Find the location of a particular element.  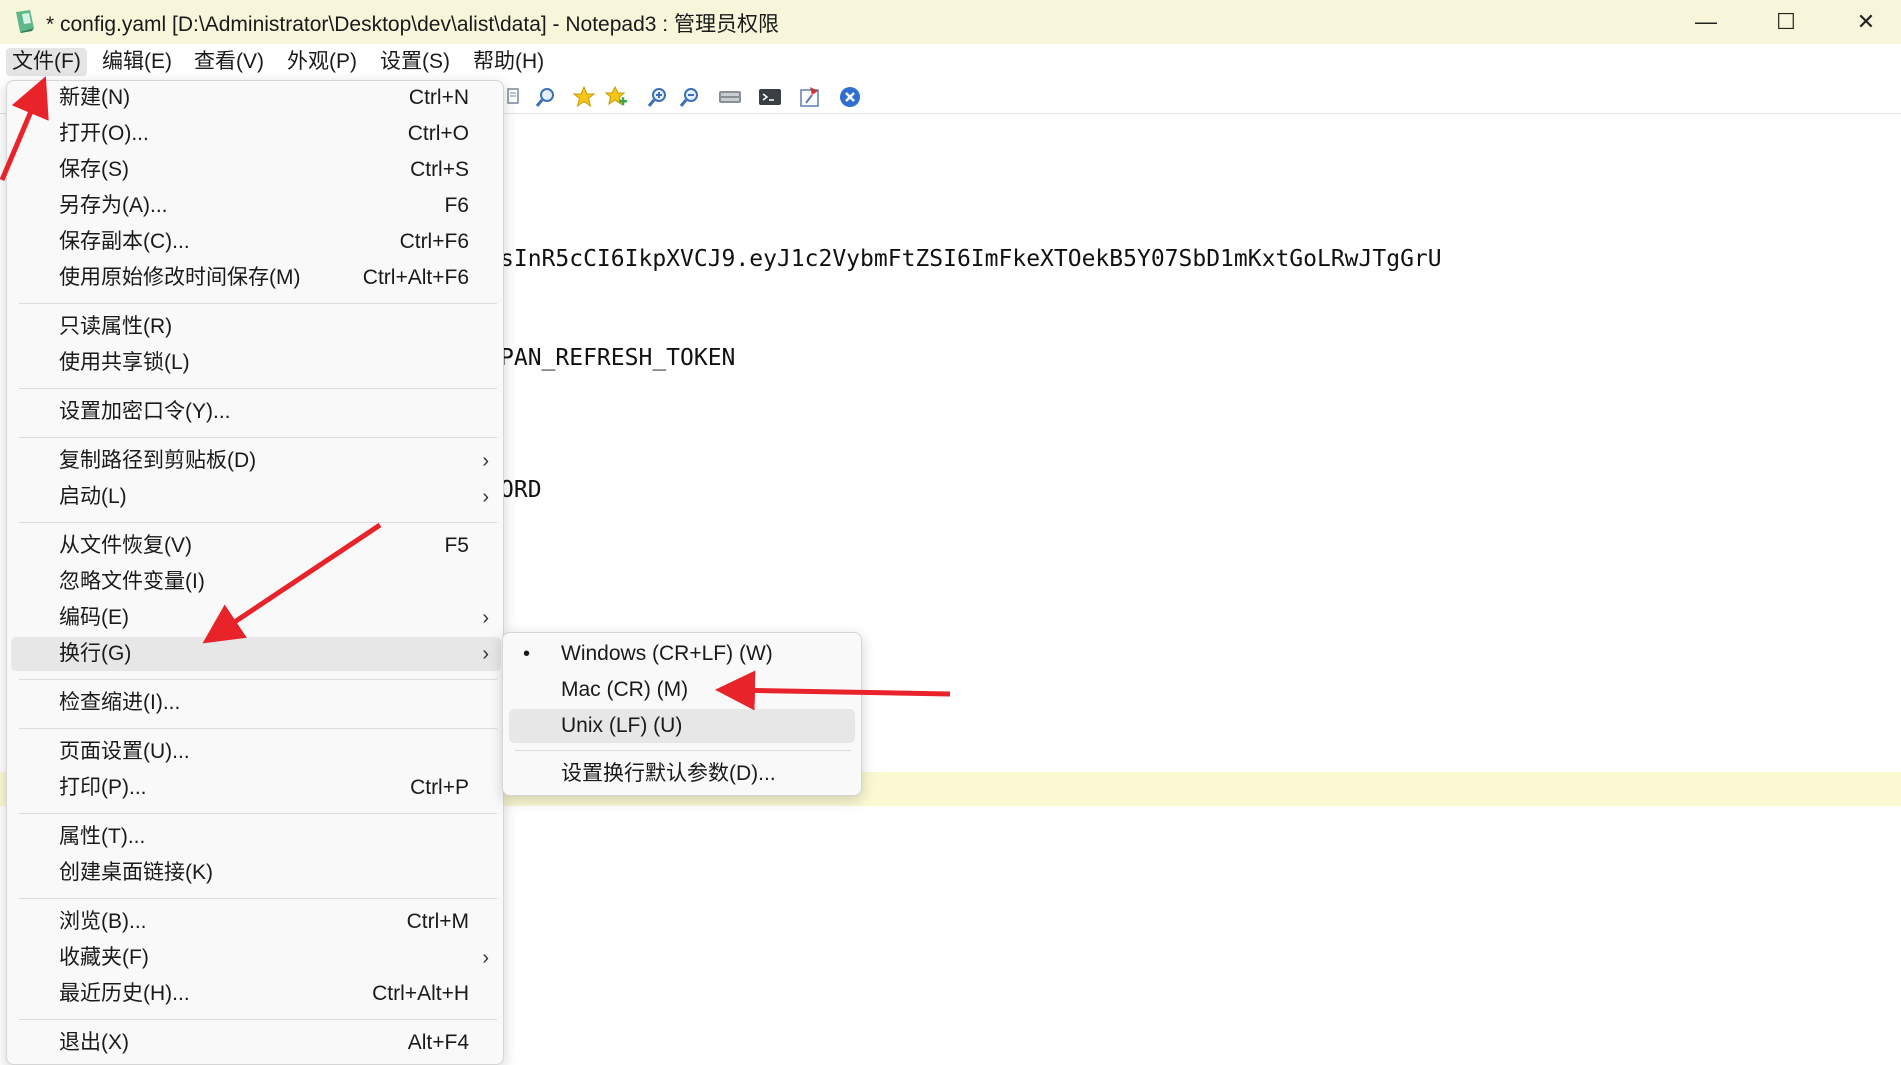

close-circle-icon is located at coordinates (850, 97).